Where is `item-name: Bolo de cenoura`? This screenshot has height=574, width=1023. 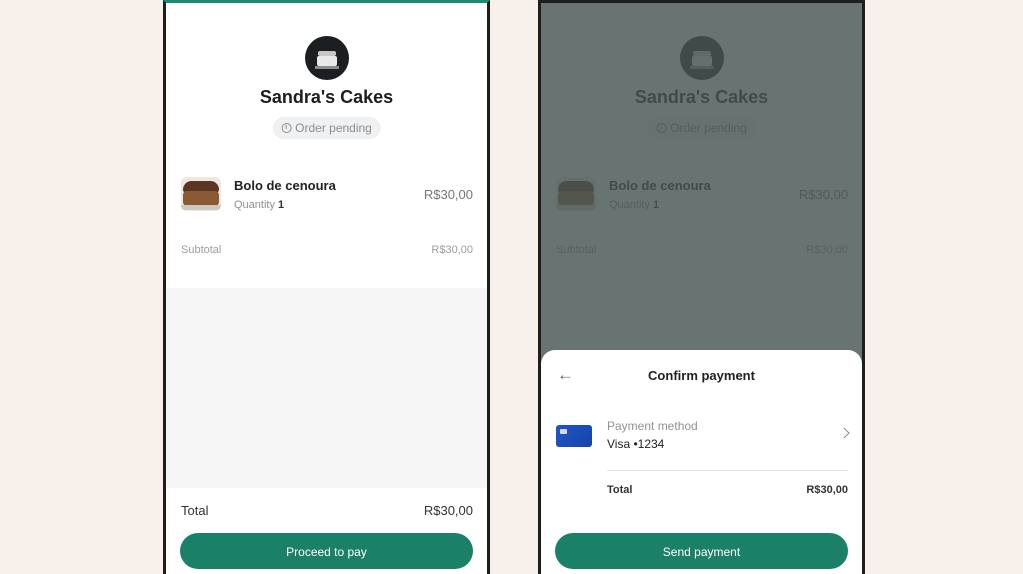
item-name: Bolo de cenoura is located at coordinates (285, 185).